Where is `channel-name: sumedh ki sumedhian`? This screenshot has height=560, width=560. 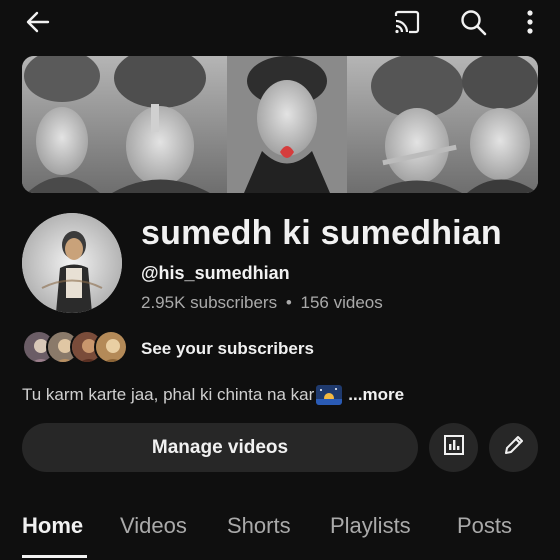 channel-name: sumedh ki sumedhian is located at coordinates (321, 233).